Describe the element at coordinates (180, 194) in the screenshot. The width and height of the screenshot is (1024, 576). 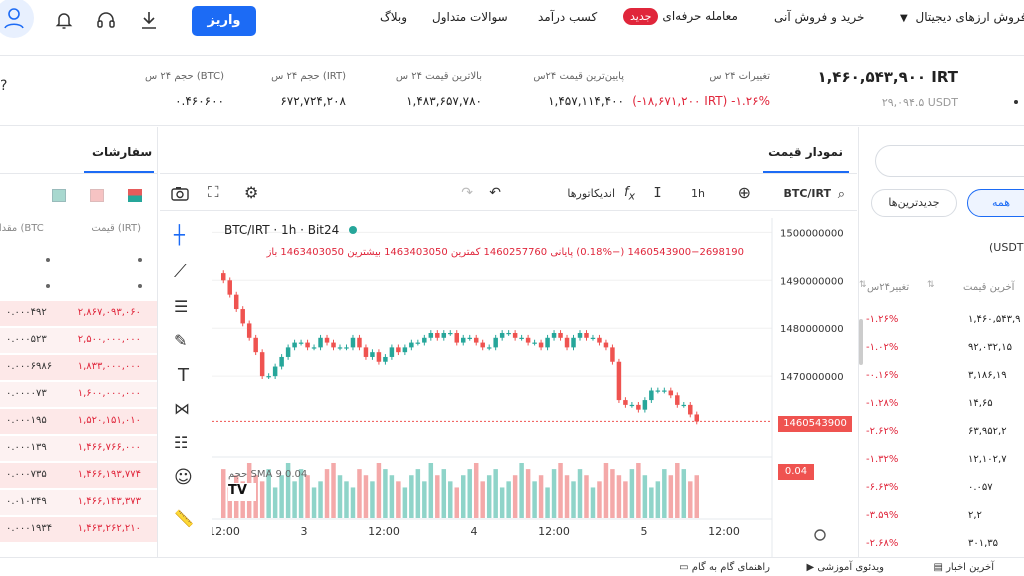
I see `camera-icon` at that location.